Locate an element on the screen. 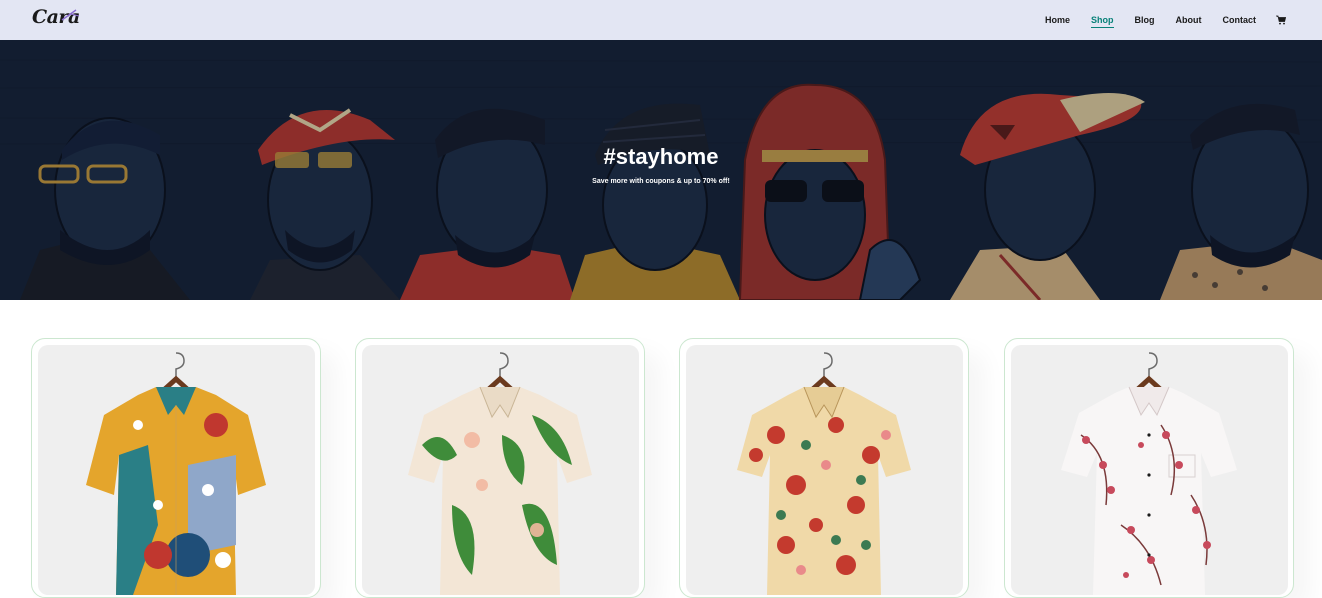 The image size is (1322, 598). site-header: Cara Home Shop Blog About Contact is located at coordinates (661, 20).